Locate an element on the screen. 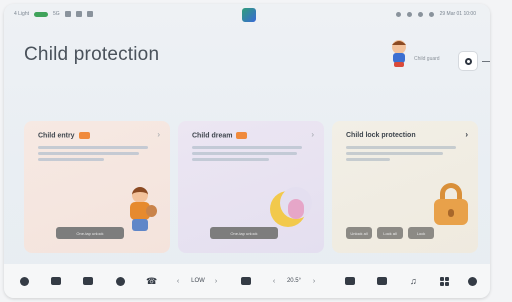  fan-icon is located at coordinates (120, 281).